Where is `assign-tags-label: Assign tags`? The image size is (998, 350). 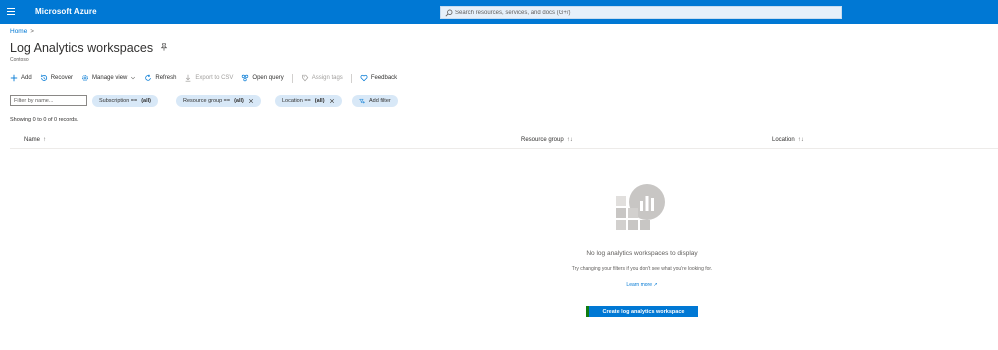 assign-tags-label: Assign tags is located at coordinates (327, 78).